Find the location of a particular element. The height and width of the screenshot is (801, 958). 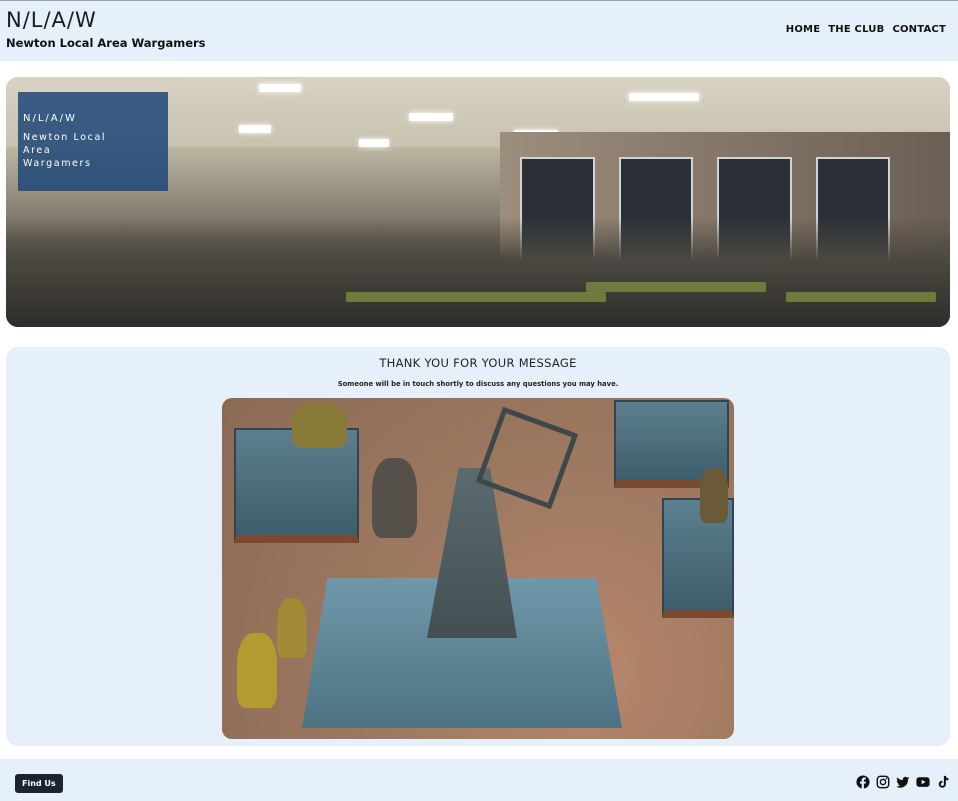

youtube-icon is located at coordinates (923, 782).